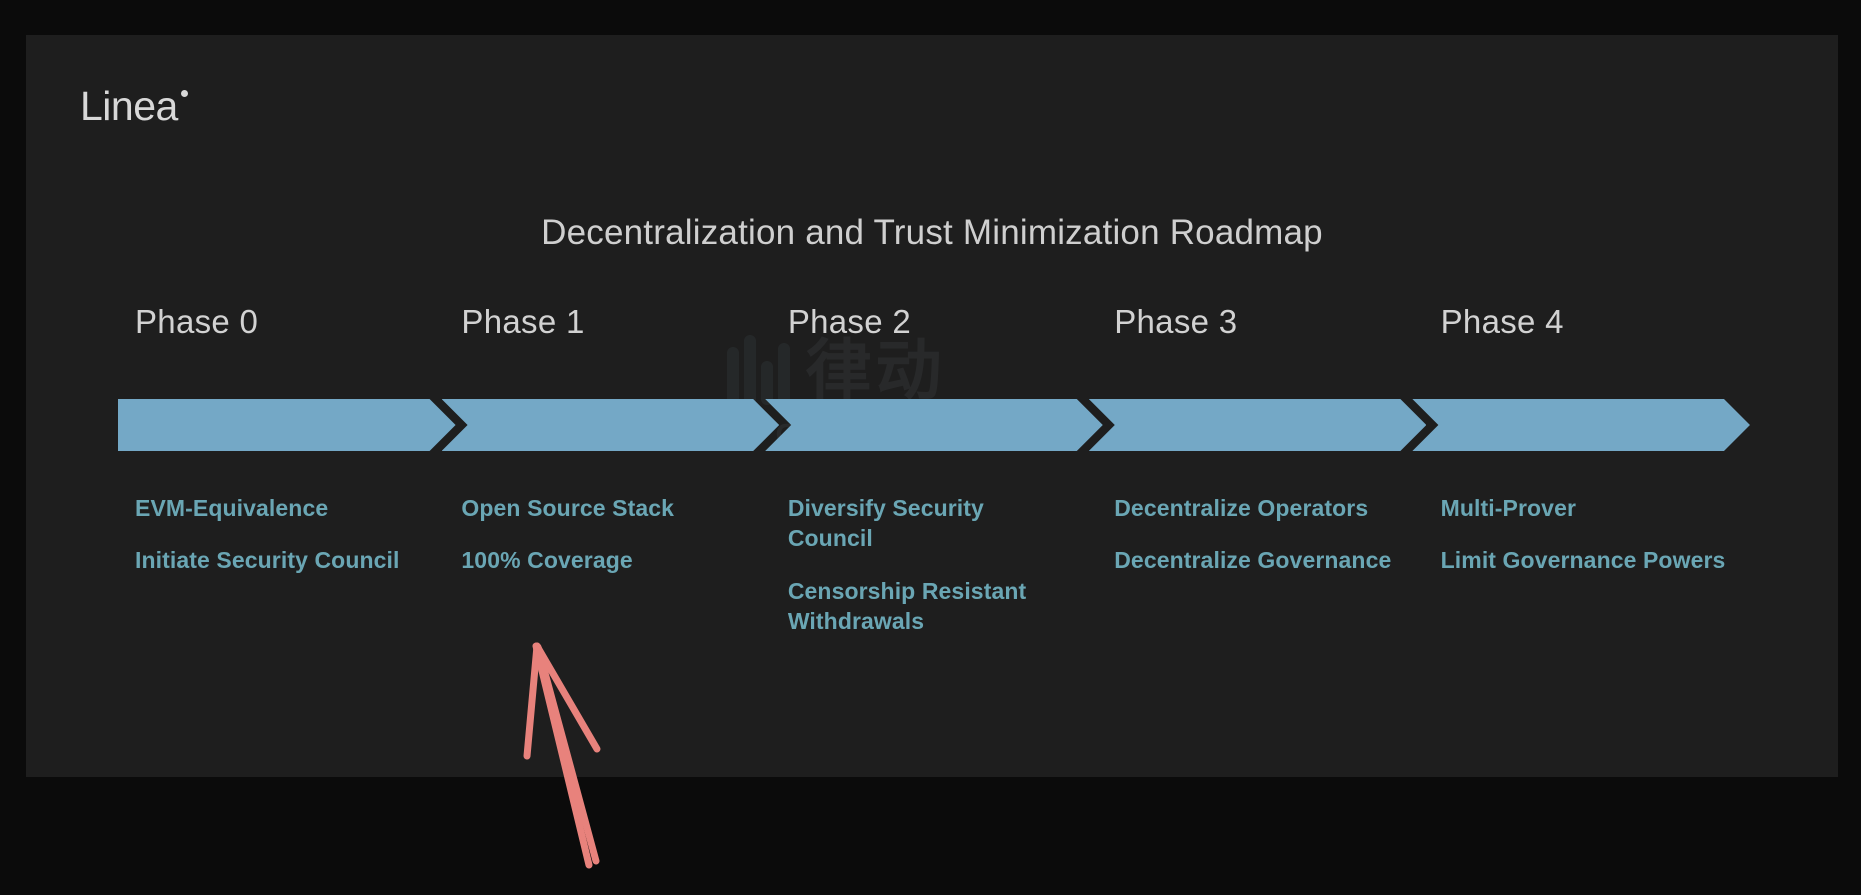 This screenshot has height=895, width=1861. I want to click on phase-items-1: Open Source Stack 100% Coverage, so click(607, 575).